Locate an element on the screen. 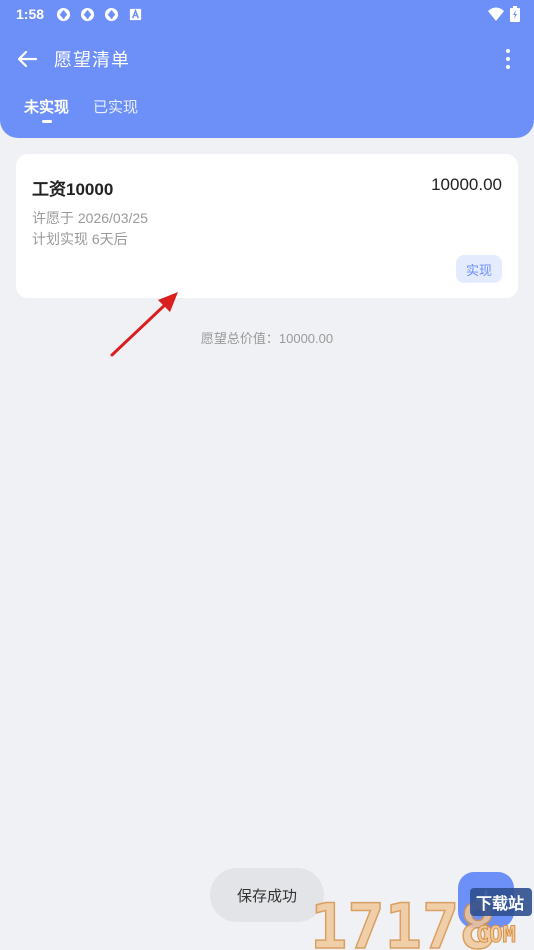 The width and height of the screenshot is (534, 950). watermark-com: COM is located at coordinates (496, 935).